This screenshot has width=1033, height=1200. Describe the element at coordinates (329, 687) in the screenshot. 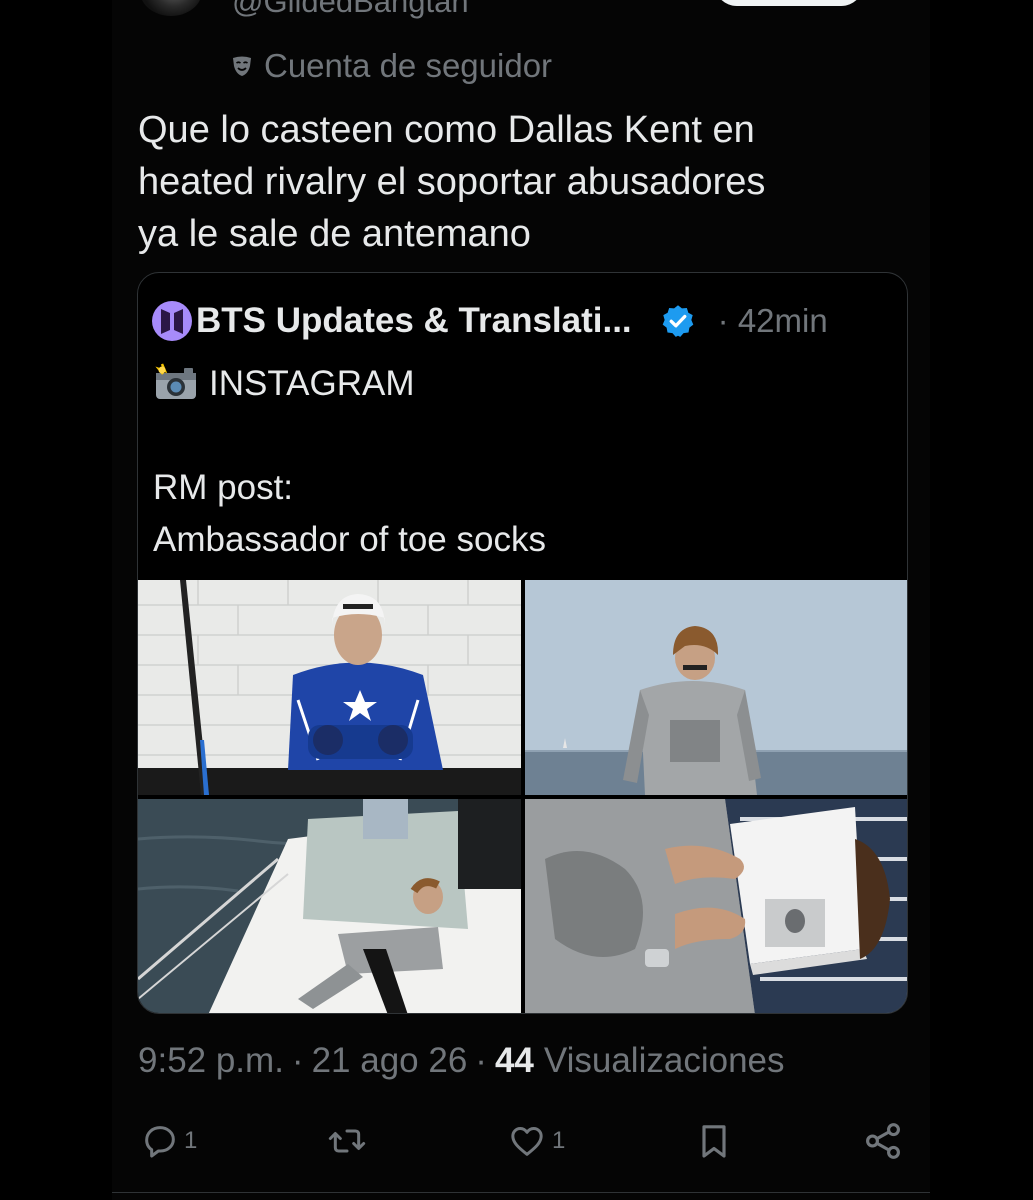

I see `photo-hockey` at that location.